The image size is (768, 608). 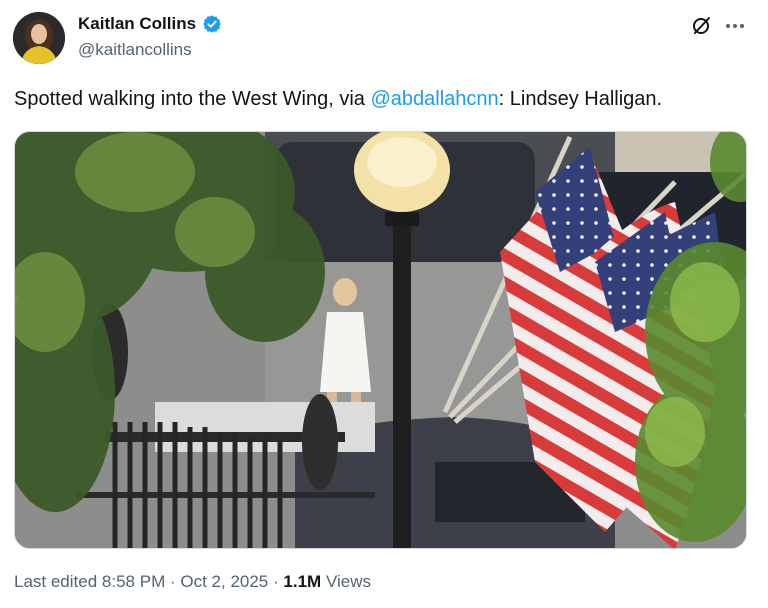 I want to click on author-display-name: Kaitlan Collins, so click(x=137, y=24).